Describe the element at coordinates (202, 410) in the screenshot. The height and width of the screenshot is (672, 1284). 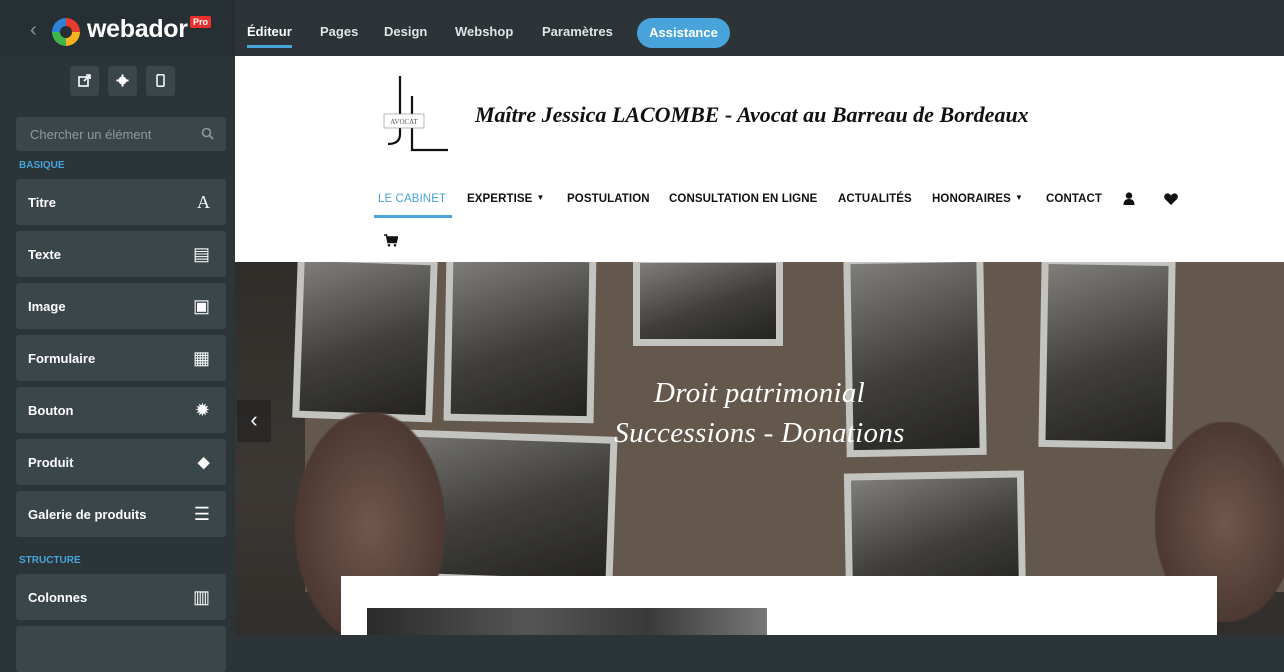
I see `button-icon: ✹` at that location.